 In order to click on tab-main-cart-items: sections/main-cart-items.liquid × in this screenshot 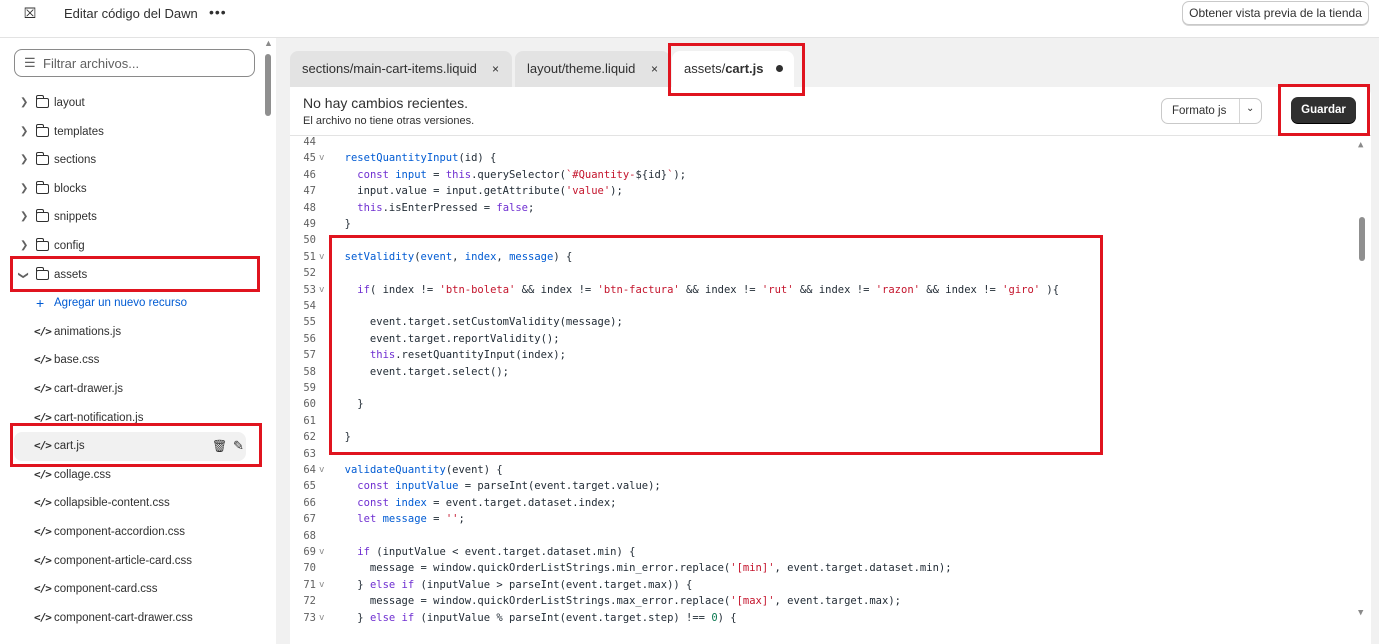, I will do `click(401, 69)`.